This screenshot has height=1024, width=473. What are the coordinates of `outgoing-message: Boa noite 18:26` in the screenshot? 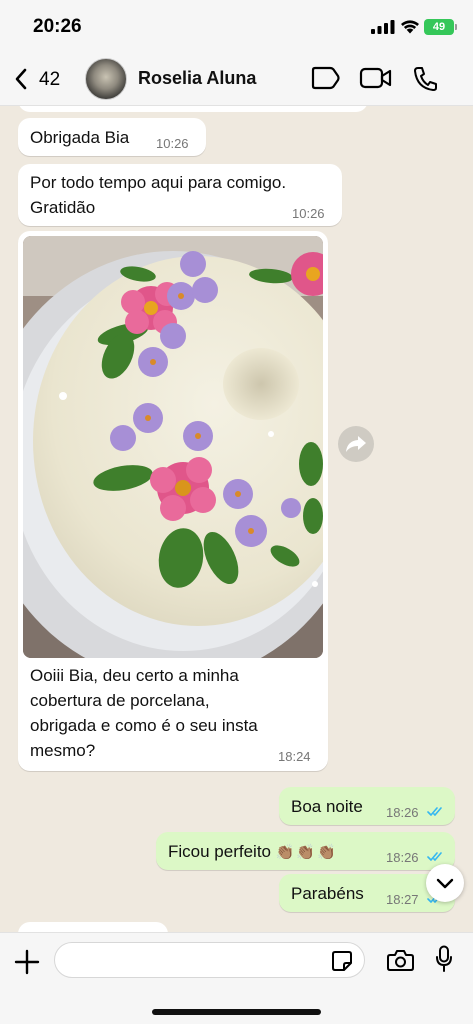 It's located at (367, 806).